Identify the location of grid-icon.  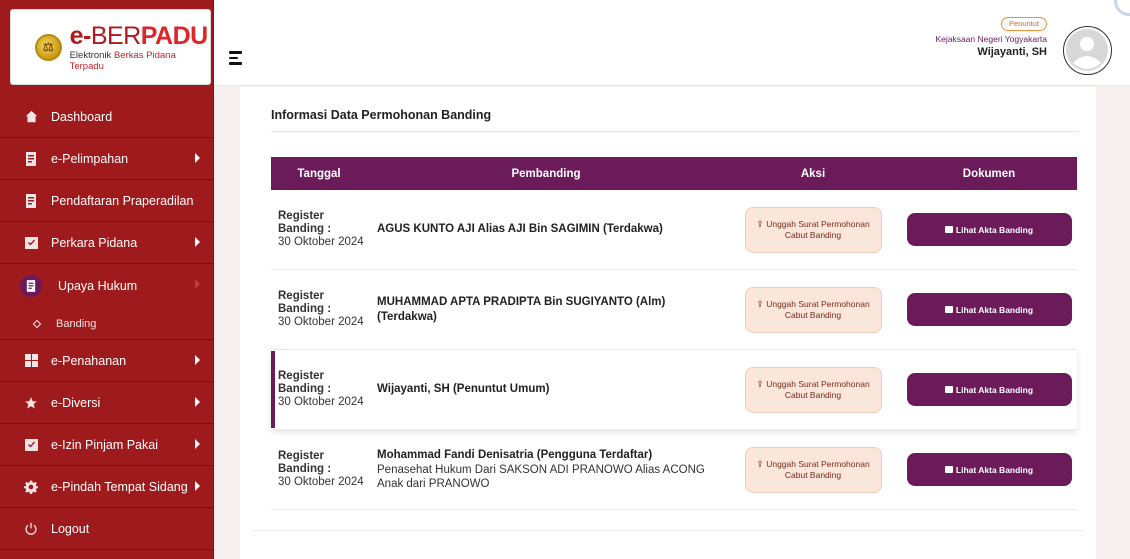
(31, 361).